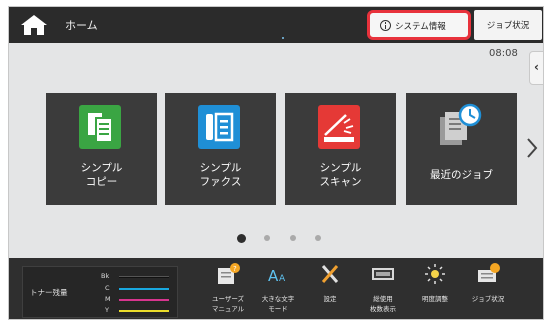 This screenshot has height=326, width=551. What do you see at coordinates (435, 274) in the screenshot?
I see `brightness-icon` at bounding box center [435, 274].